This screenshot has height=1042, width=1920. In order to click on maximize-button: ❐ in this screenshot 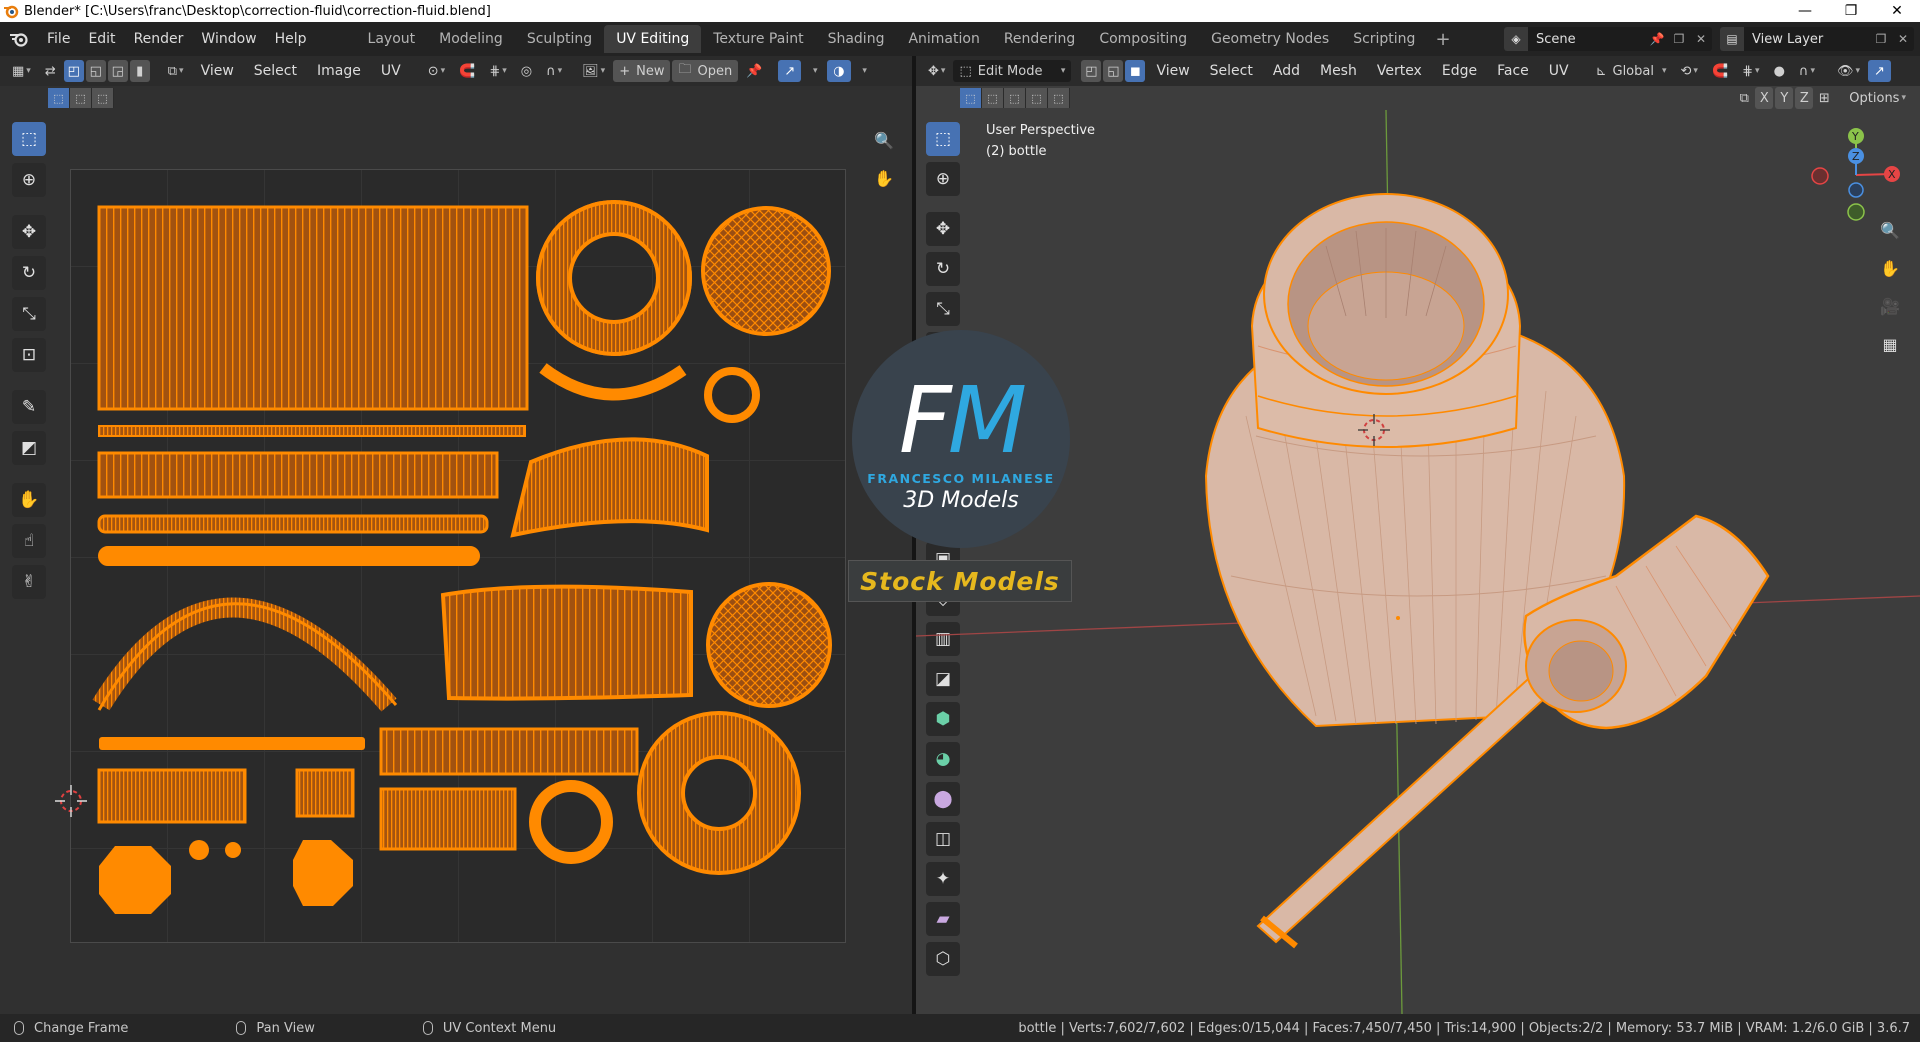, I will do `click(1851, 11)`.